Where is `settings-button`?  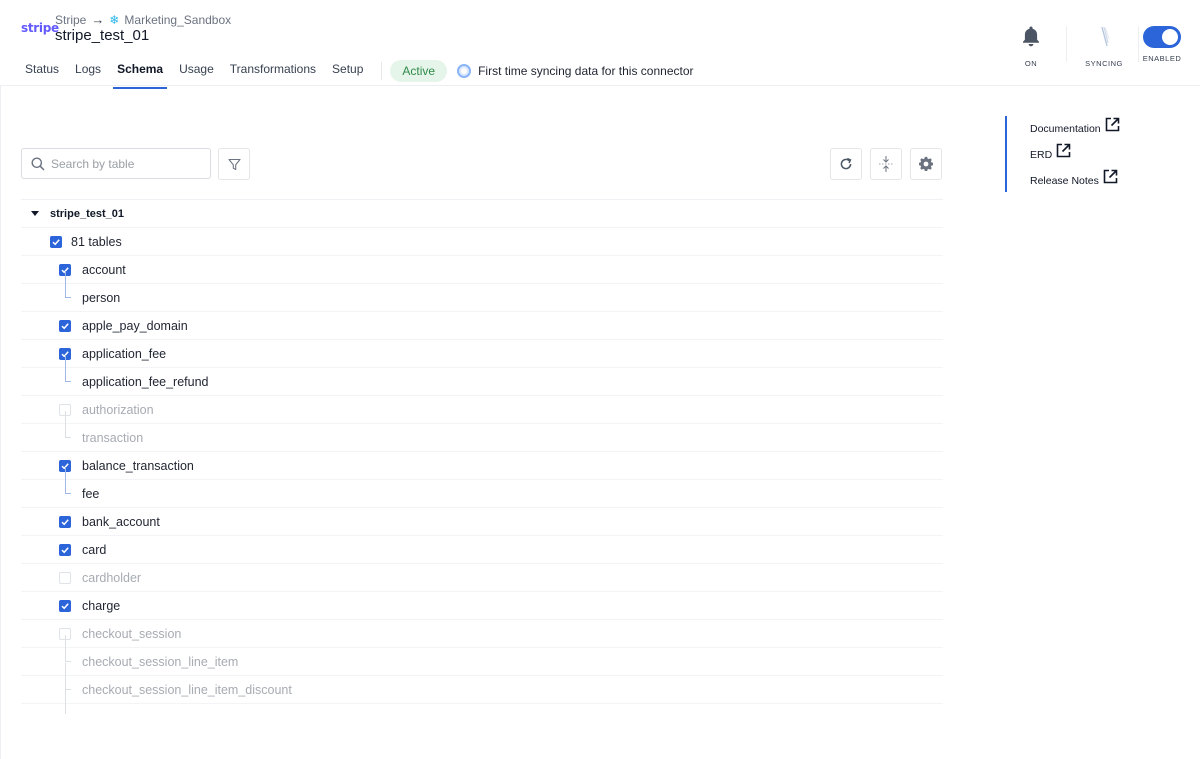
settings-button is located at coordinates (926, 164).